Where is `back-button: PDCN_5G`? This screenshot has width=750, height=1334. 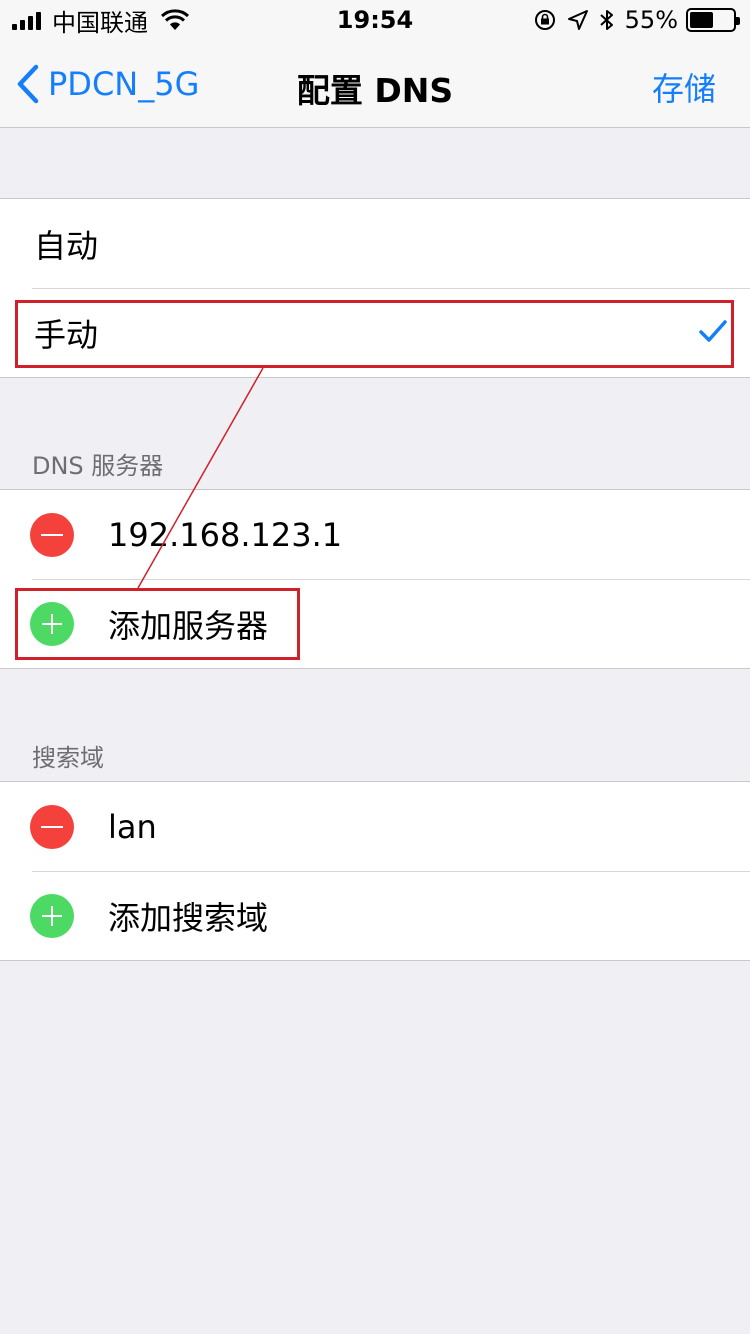
back-button: PDCN_5G is located at coordinates (107, 84).